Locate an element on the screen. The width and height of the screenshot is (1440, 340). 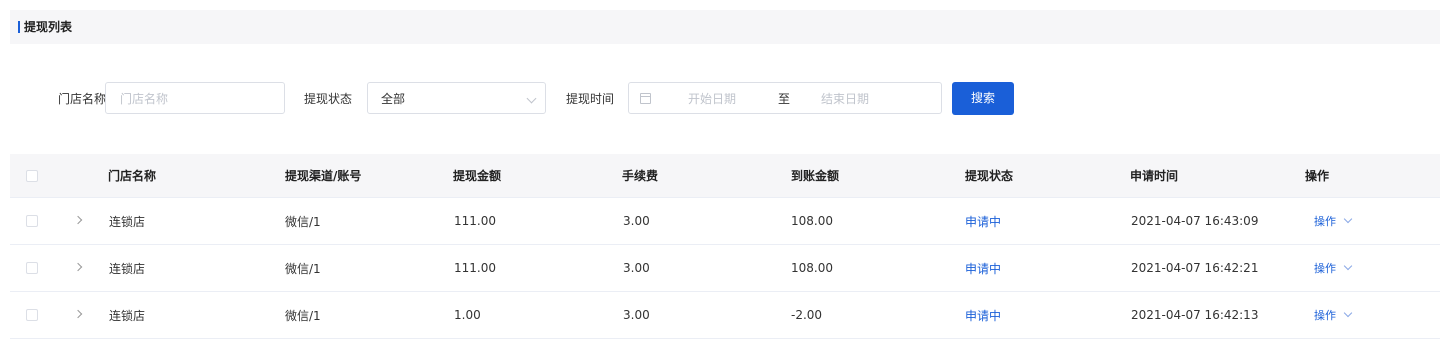
col-action: 操作 is located at coordinates (1317, 176).